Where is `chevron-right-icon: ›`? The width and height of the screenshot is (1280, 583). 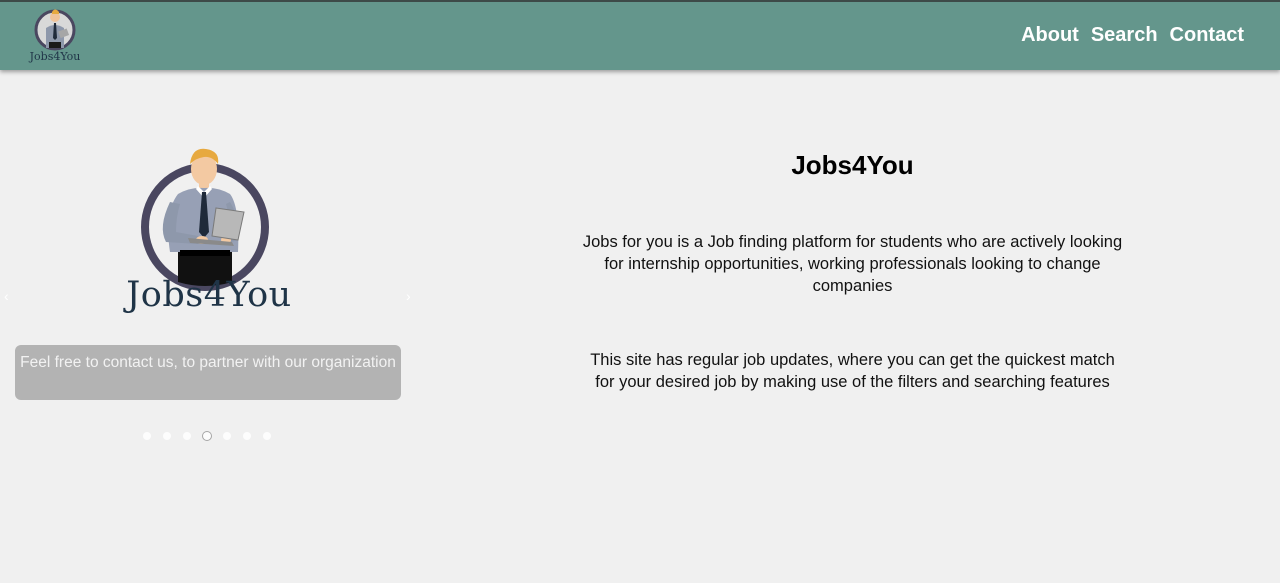
chevron-right-icon: › is located at coordinates (408, 296).